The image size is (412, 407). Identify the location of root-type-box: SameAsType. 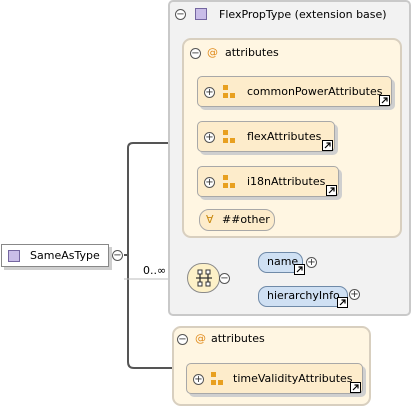
(55, 255).